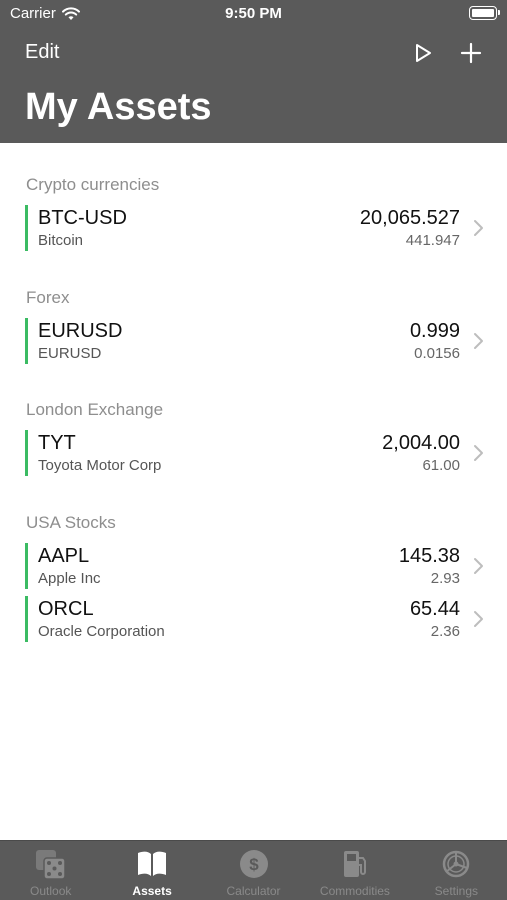 Image resolution: width=507 pixels, height=900 pixels. What do you see at coordinates (66, 609) in the screenshot?
I see `asset-symbol: ORCL` at bounding box center [66, 609].